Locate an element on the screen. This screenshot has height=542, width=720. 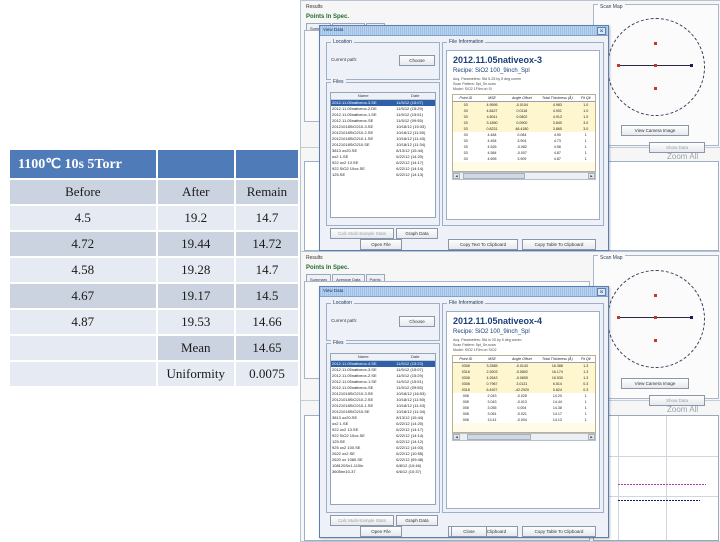
results-label-top: Results is located at coordinates (314, 7).